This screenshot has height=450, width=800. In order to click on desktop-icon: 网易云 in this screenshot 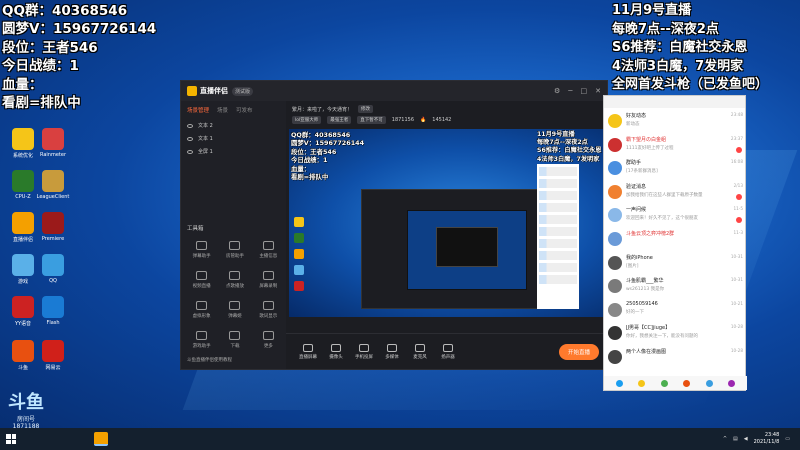, I will do `click(53, 355)`.